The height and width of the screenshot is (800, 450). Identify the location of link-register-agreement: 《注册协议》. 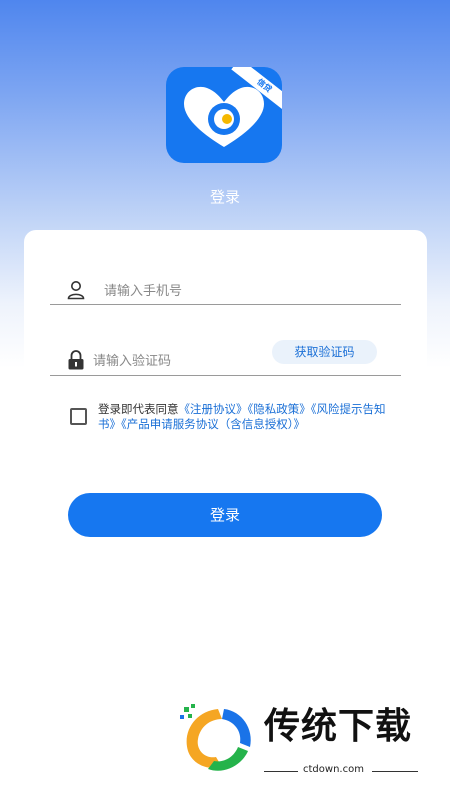
(213, 409).